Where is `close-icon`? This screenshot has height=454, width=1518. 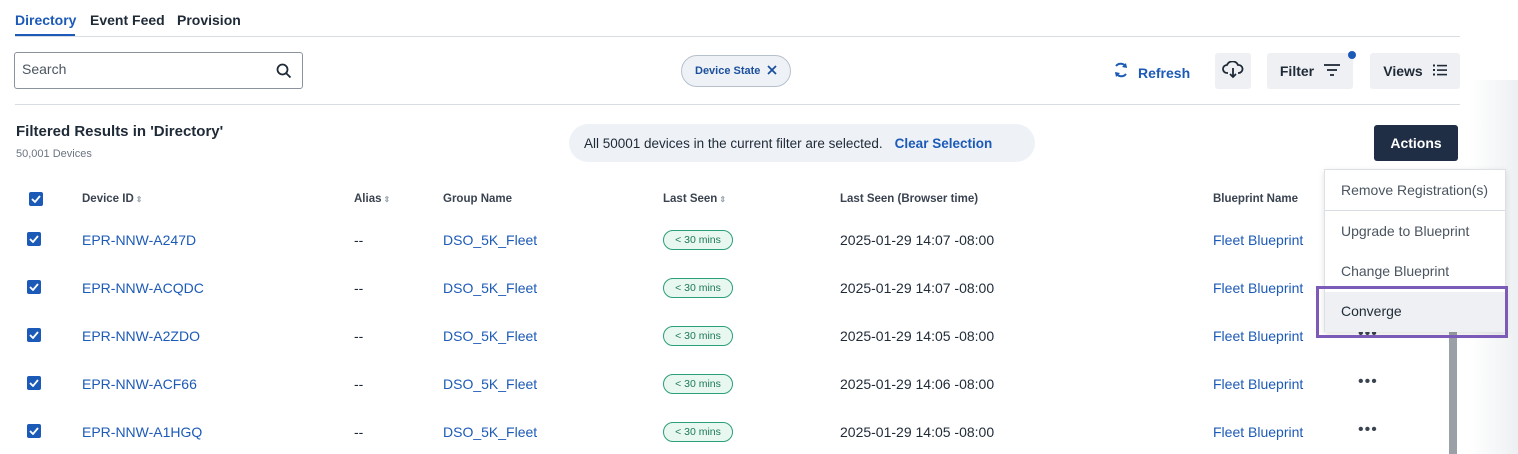 close-icon is located at coordinates (772, 71).